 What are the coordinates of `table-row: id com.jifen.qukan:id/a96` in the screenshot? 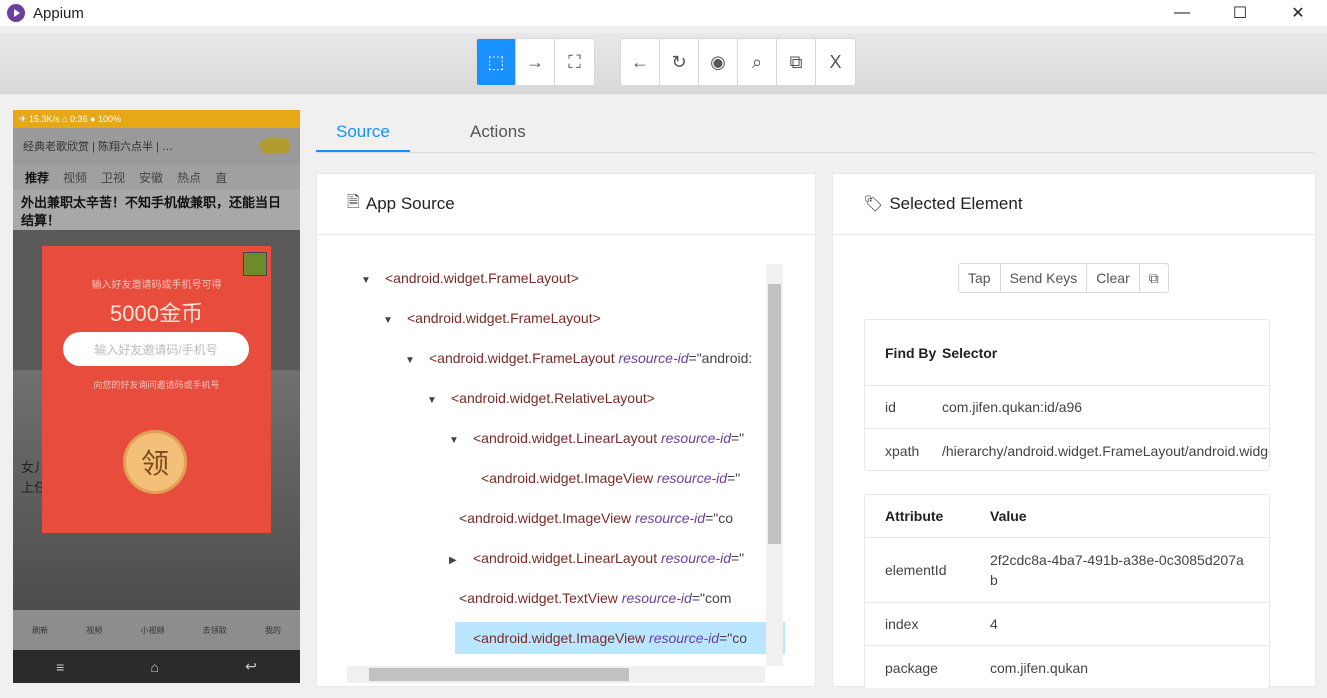 It's located at (1067, 407).